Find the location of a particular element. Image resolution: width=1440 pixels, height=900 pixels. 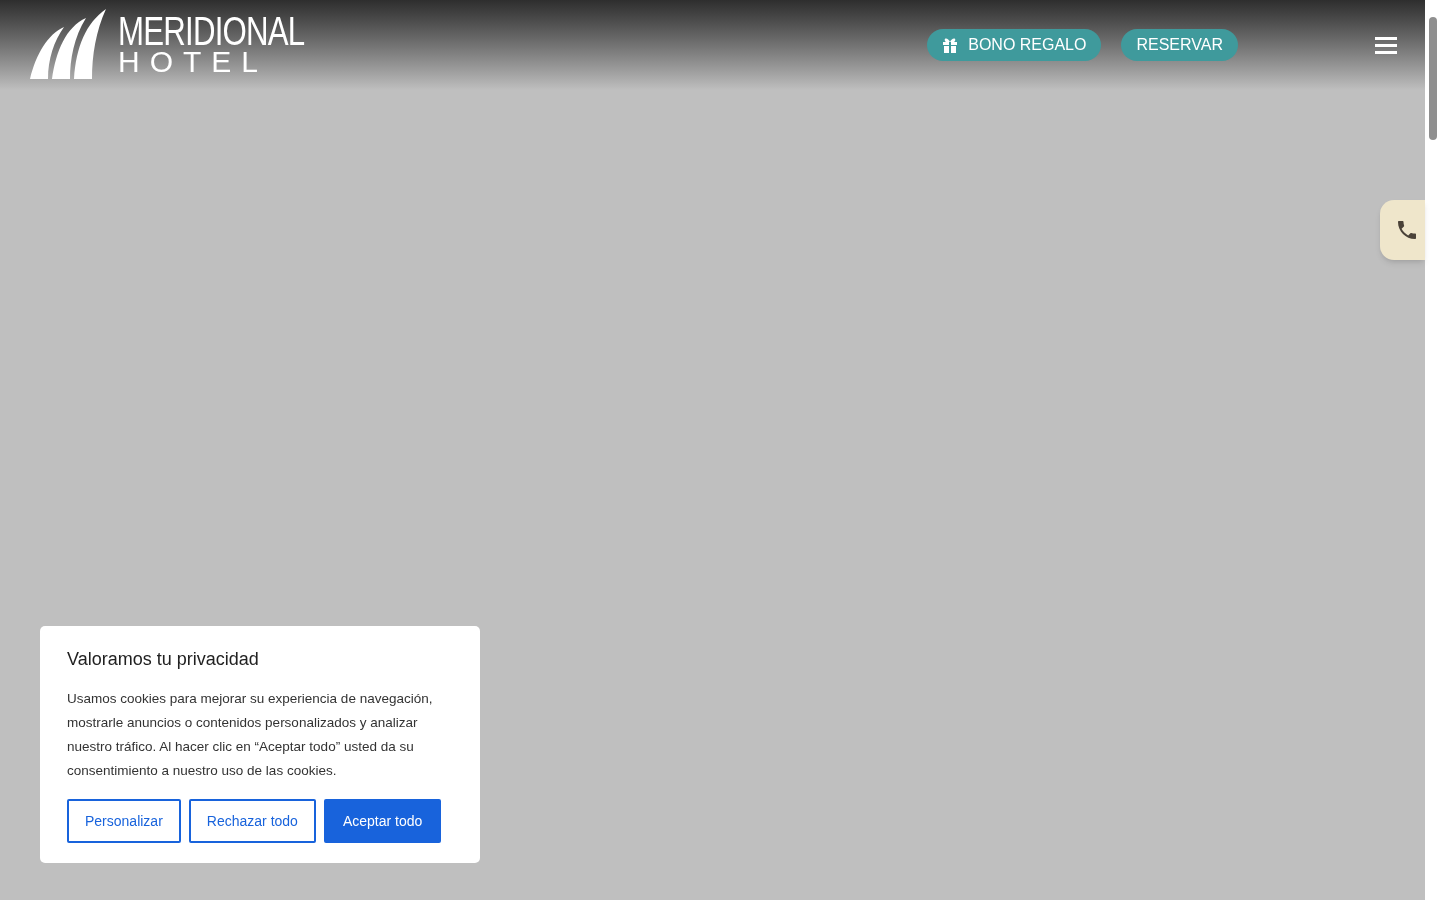

gift-icon is located at coordinates (950, 45).